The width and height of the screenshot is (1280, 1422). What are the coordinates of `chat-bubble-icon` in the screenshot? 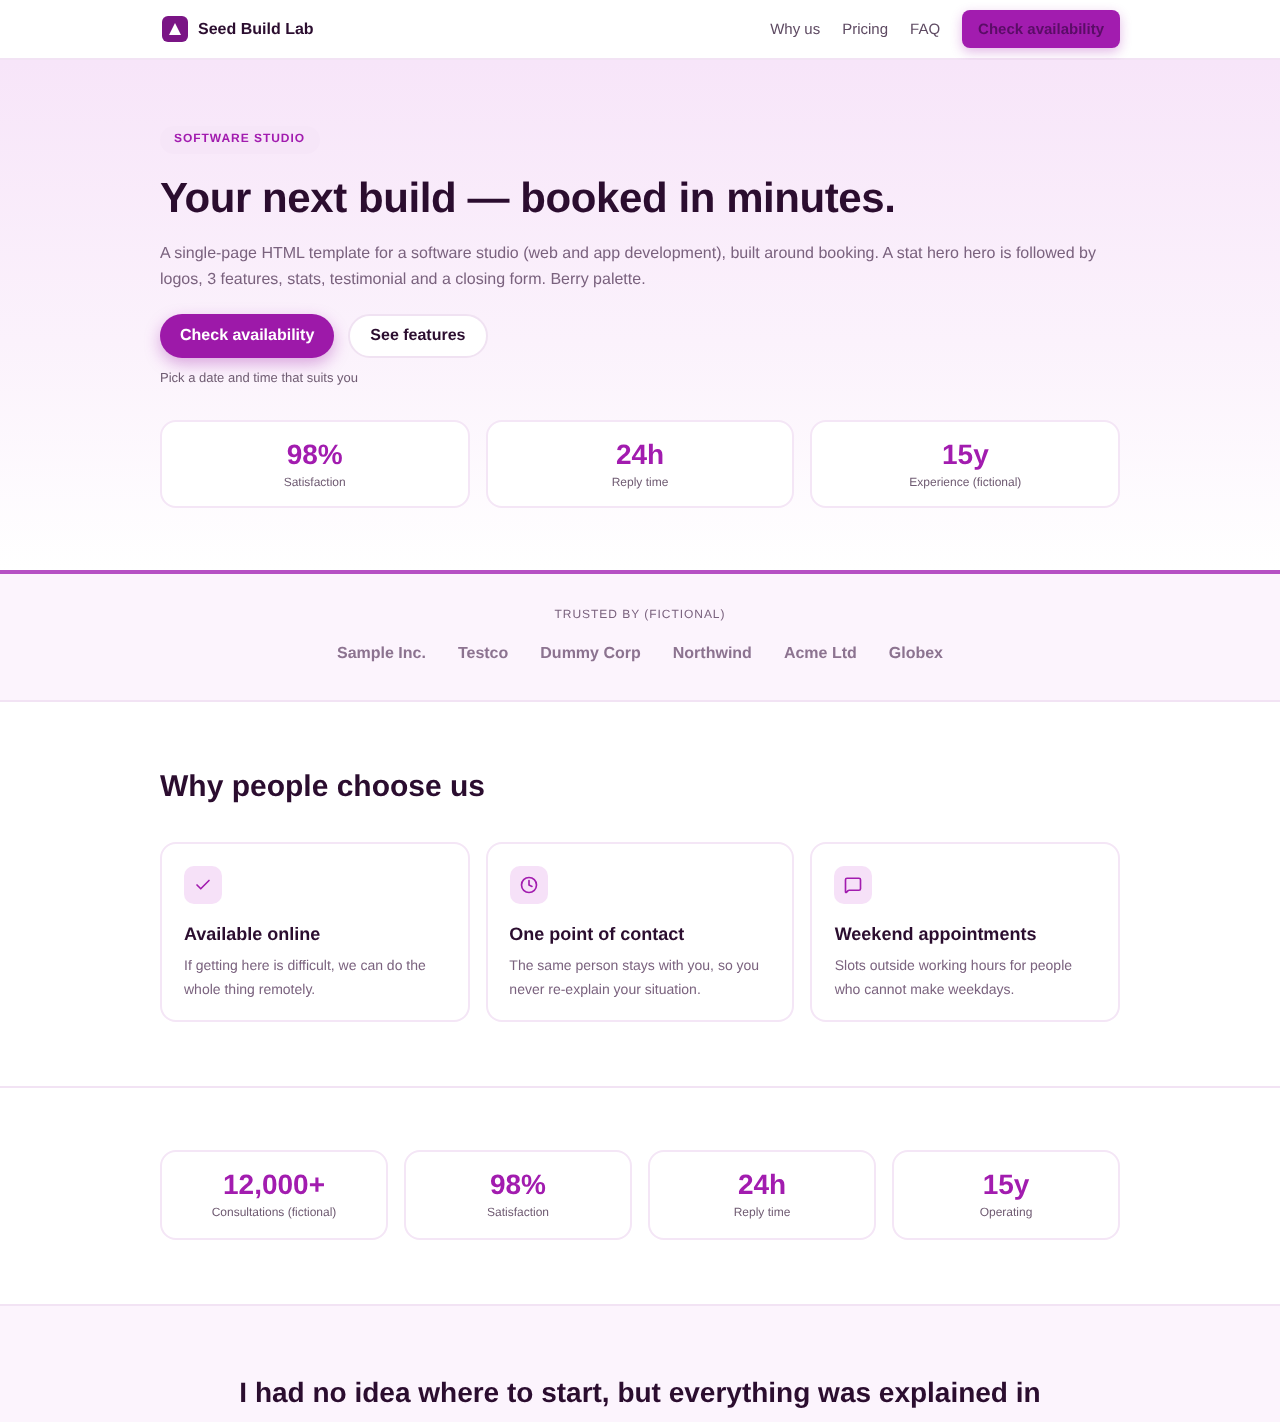 It's located at (853, 885).